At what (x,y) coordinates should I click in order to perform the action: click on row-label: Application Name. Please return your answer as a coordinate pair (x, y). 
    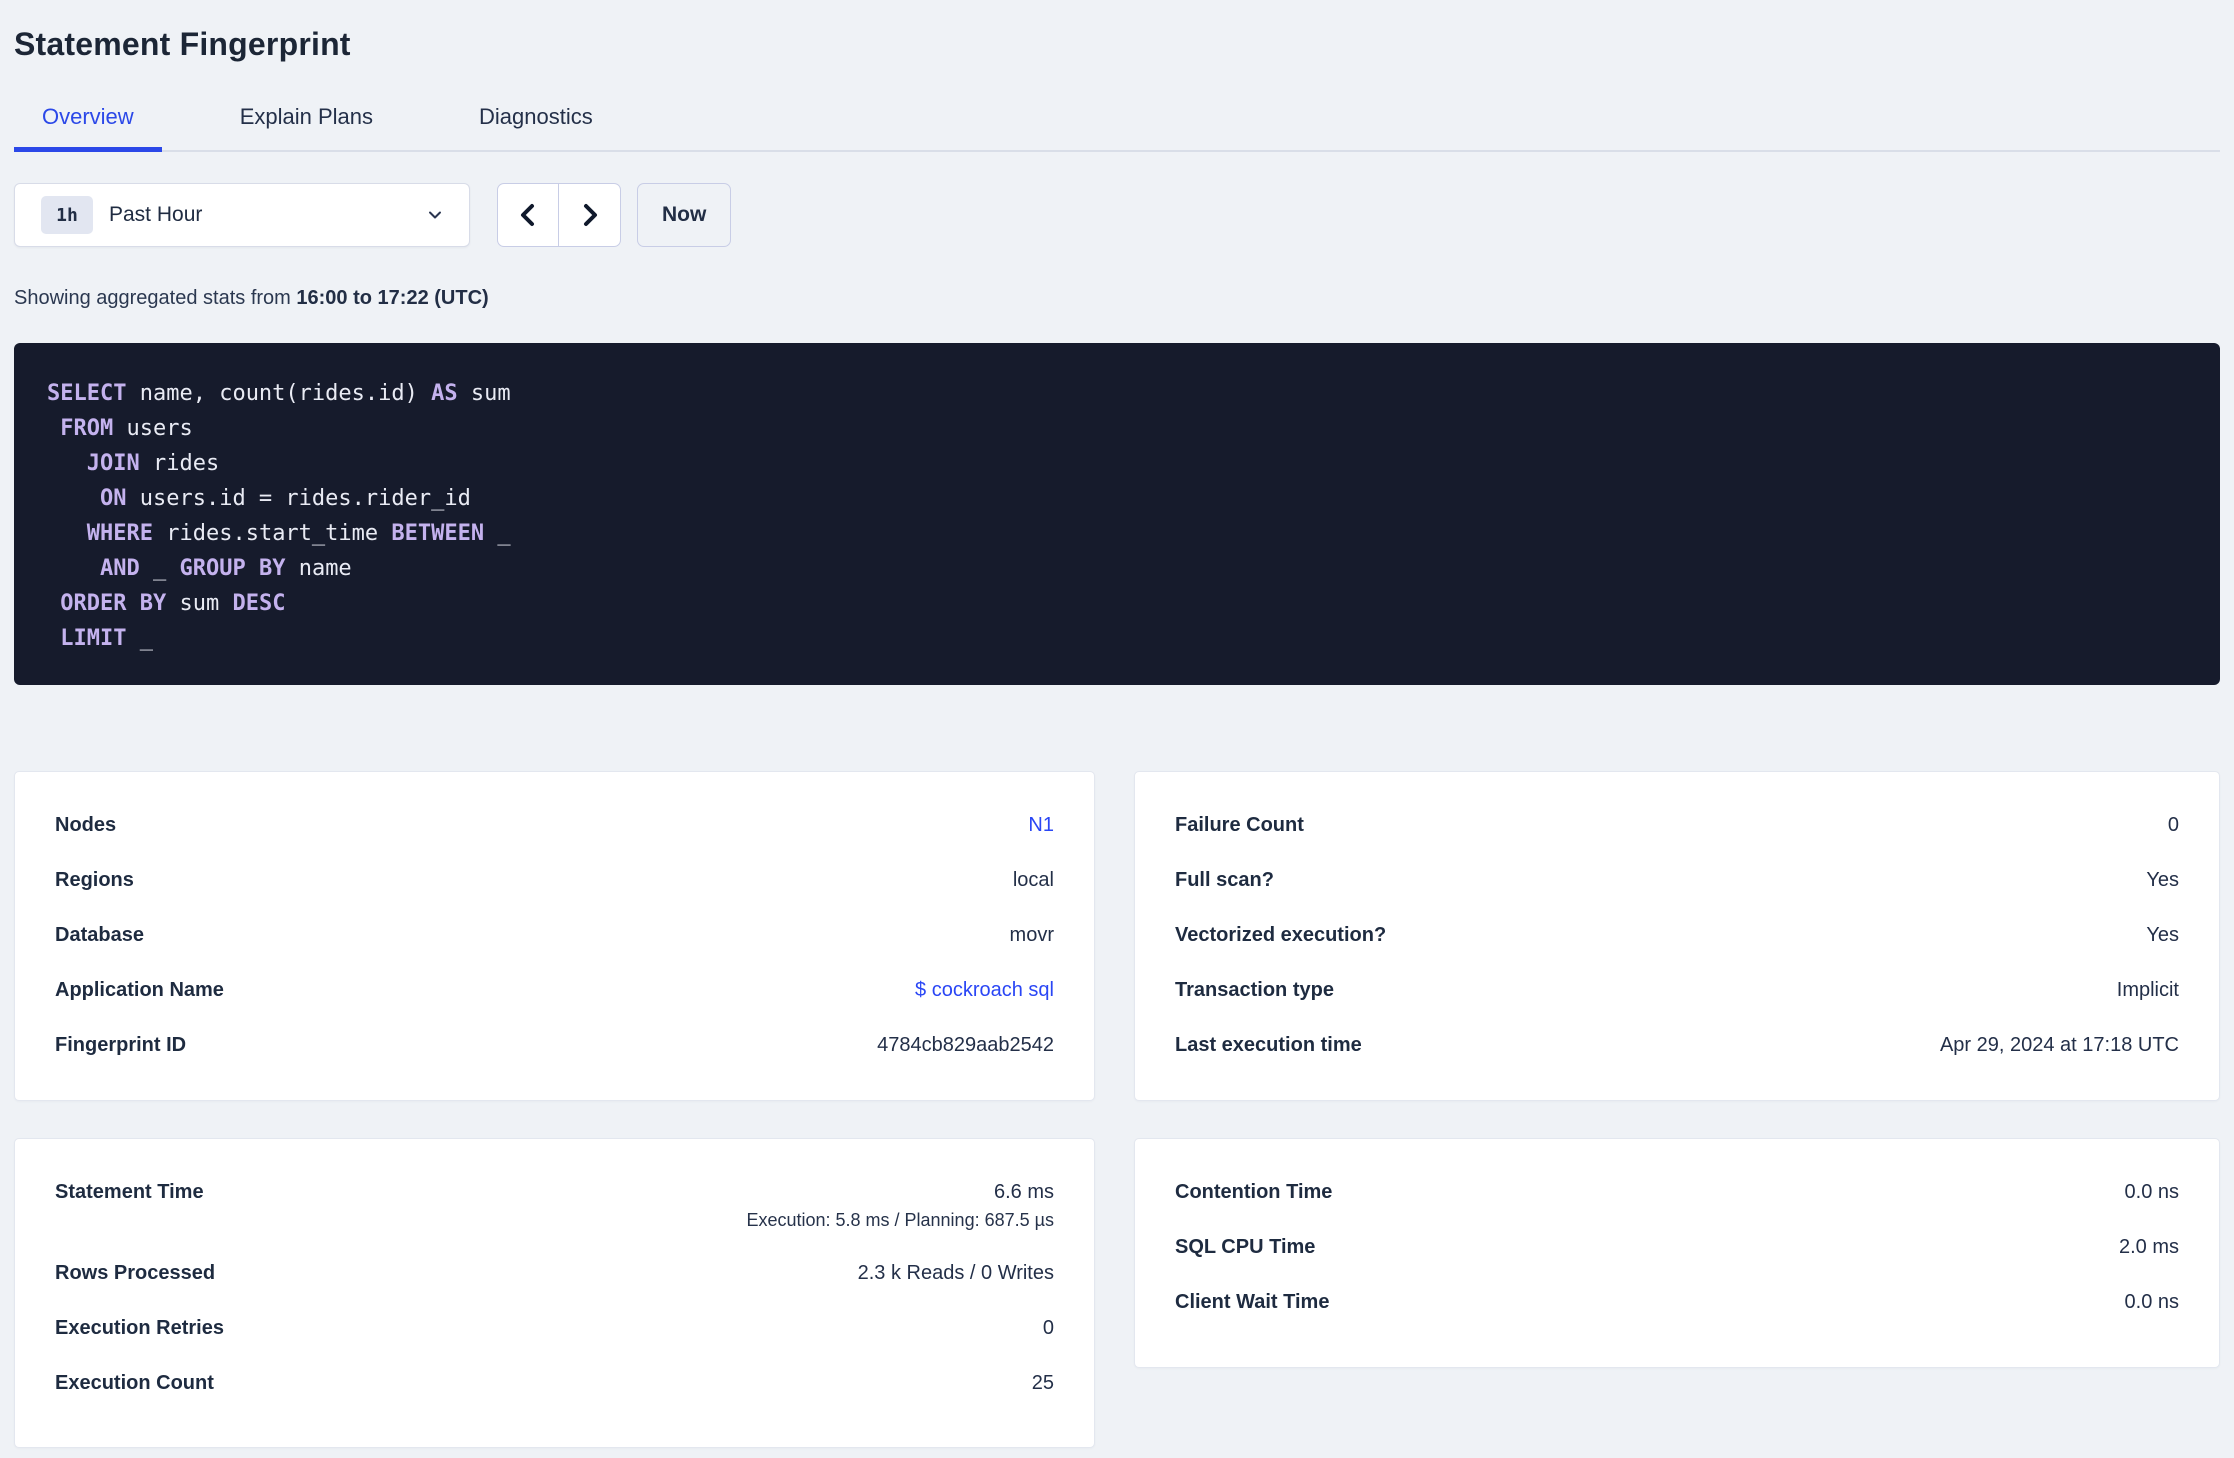
    Looking at the image, I should click on (139, 990).